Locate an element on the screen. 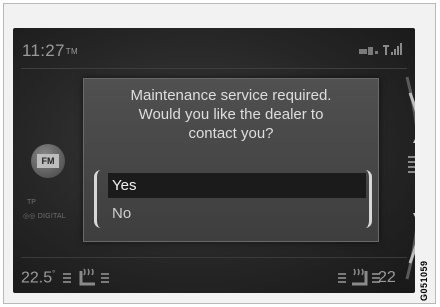  clock-display: 11:27TM is located at coordinates (50, 51).